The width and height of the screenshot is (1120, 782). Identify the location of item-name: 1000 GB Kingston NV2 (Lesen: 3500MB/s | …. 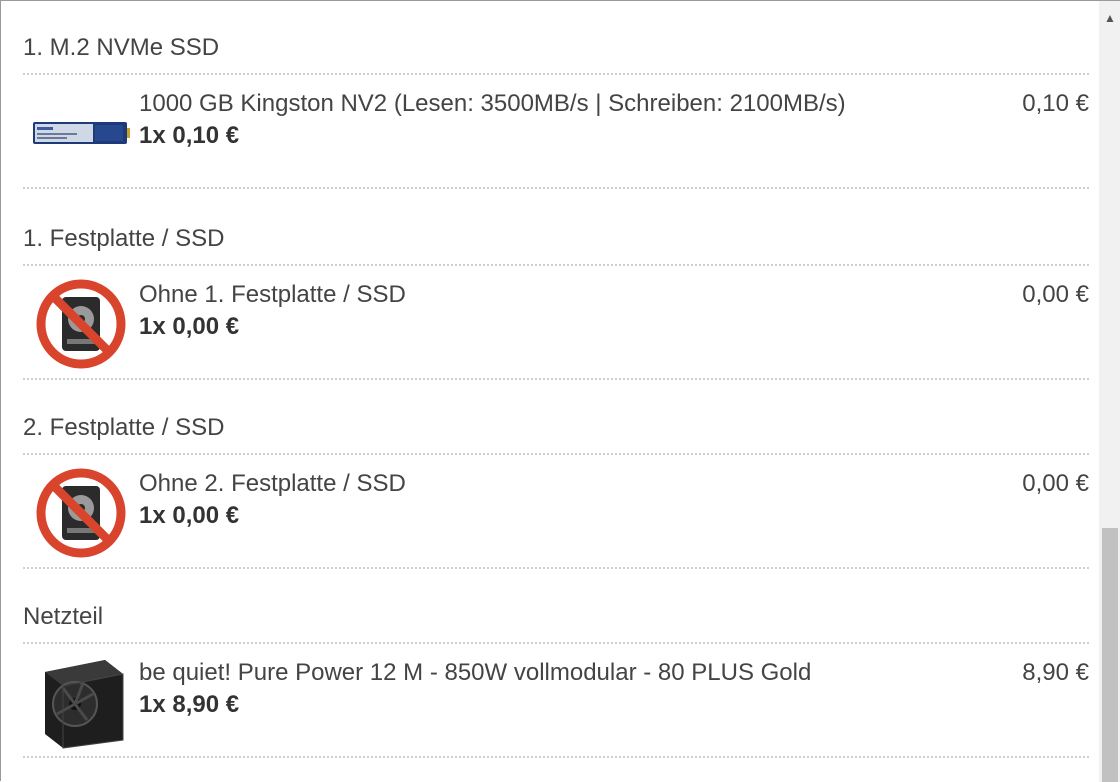
(492, 103).